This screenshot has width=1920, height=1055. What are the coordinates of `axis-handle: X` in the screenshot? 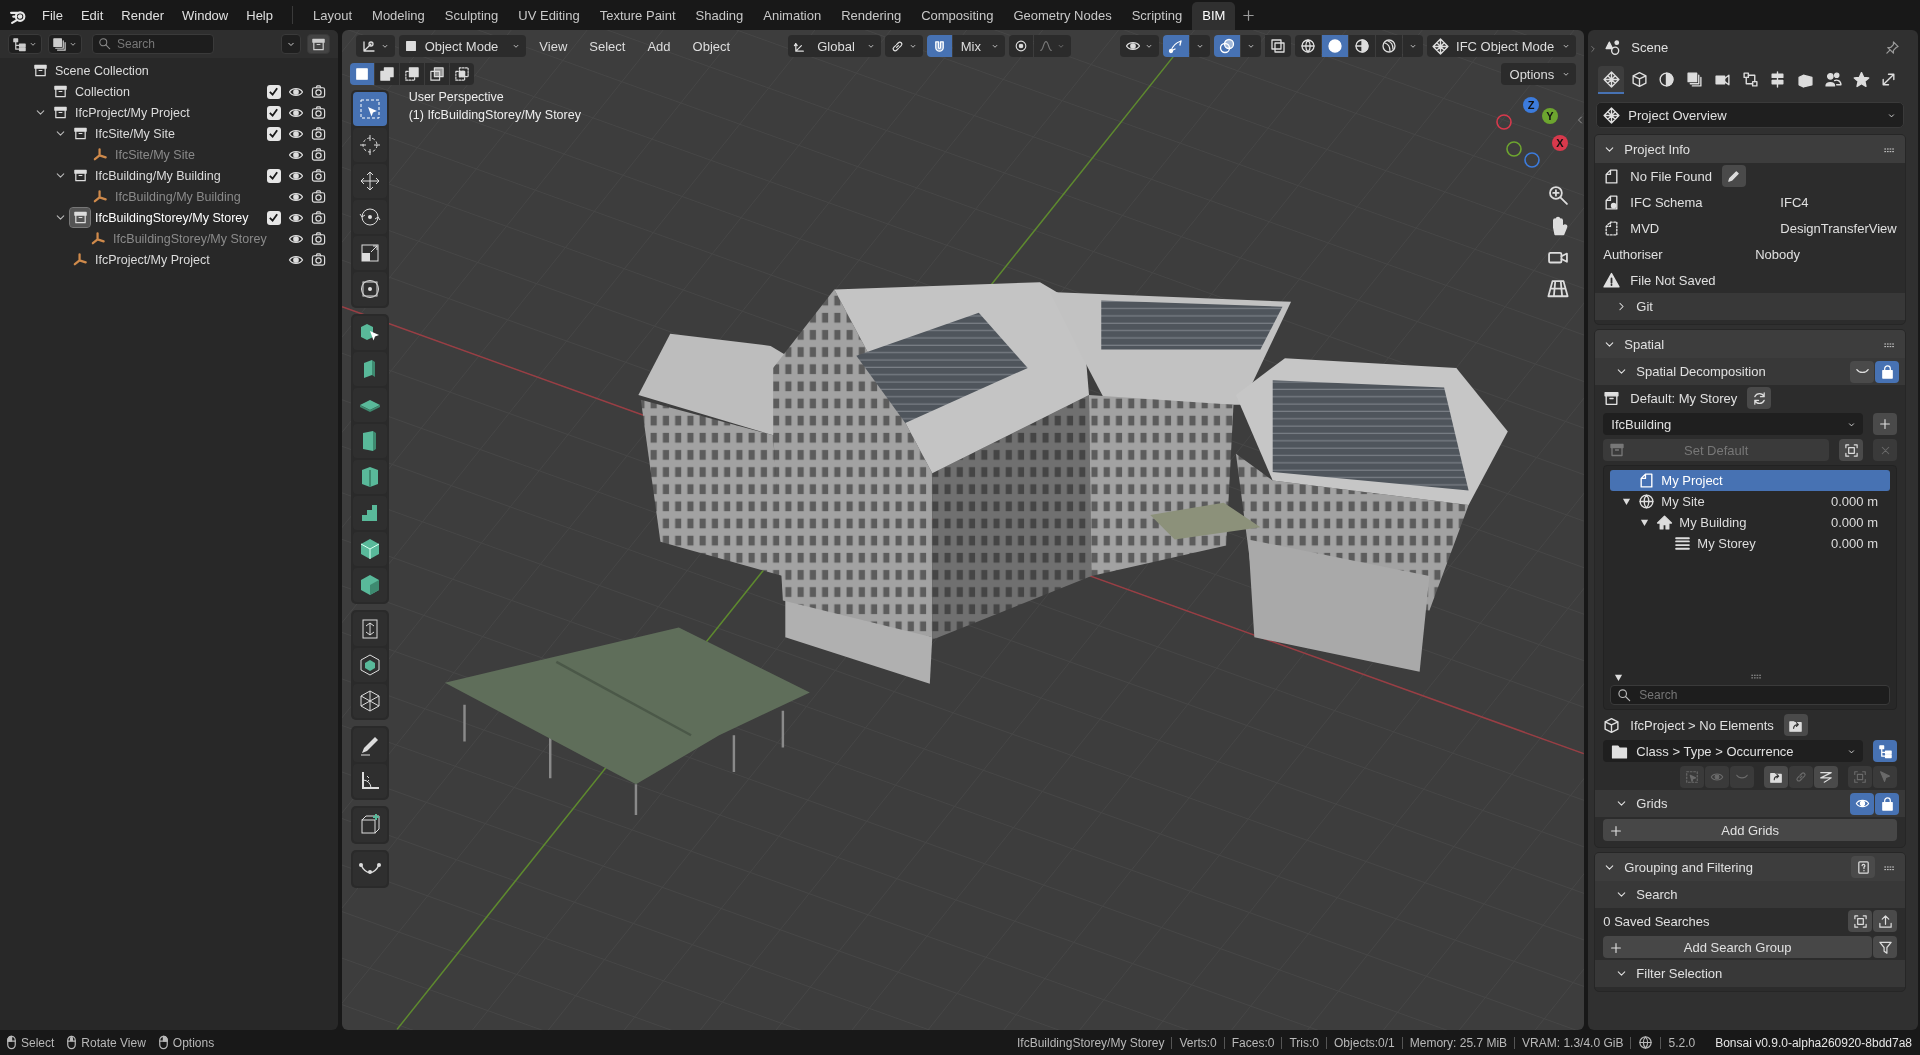 It's located at (1559, 143).